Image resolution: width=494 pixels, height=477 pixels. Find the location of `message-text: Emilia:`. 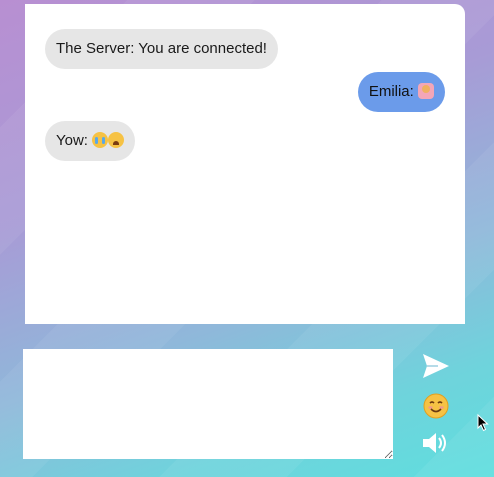

message-text: Emilia: is located at coordinates (393, 91).